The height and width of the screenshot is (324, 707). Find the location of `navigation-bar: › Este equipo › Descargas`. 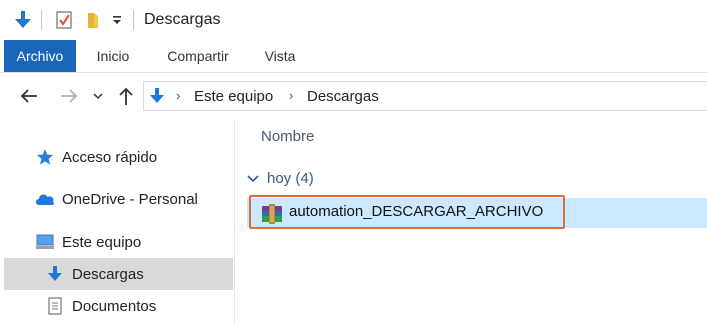

navigation-bar: › Este equipo › Descargas is located at coordinates (353, 96).